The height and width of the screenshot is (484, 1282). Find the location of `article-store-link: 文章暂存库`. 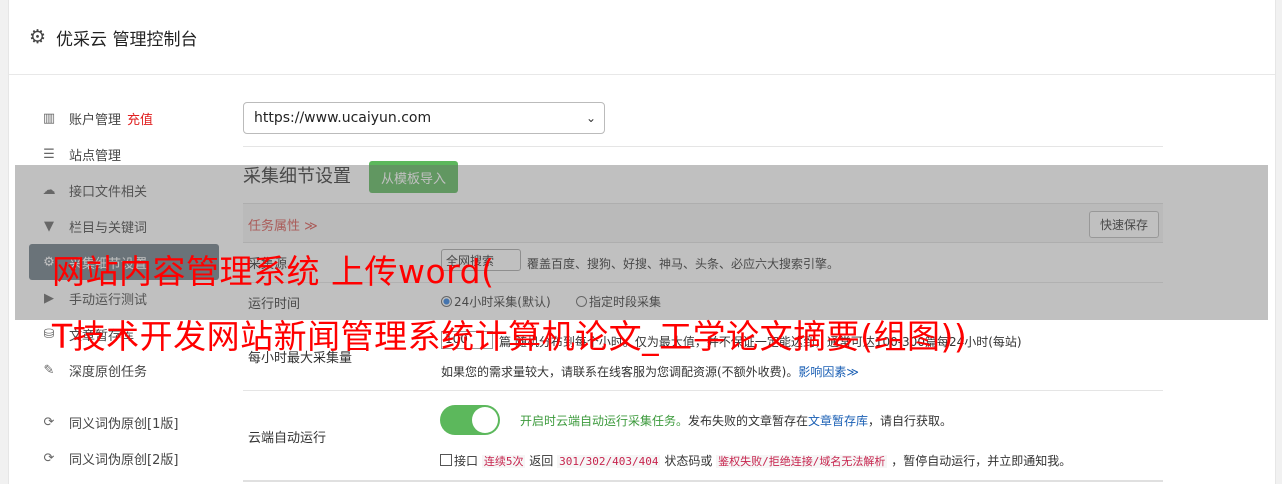

article-store-link: 文章暂存库 is located at coordinates (838, 421).